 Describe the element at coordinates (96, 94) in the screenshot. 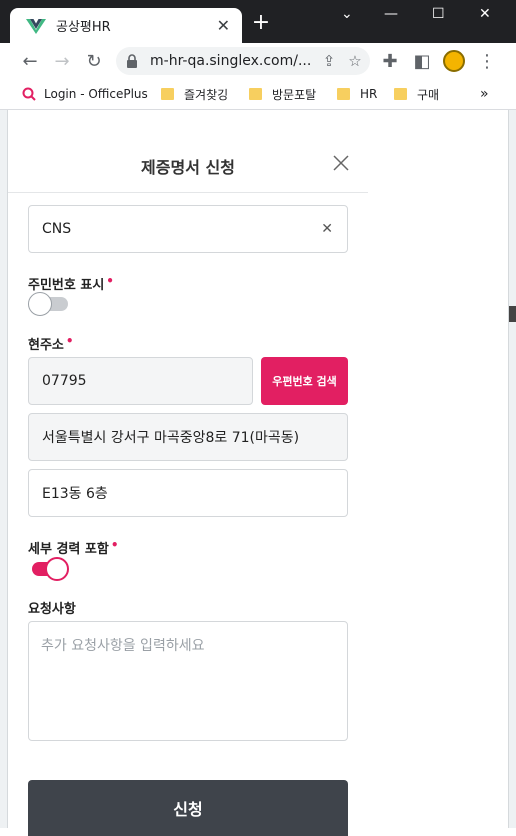

I see `bookmark-label: Login - OfficePlus` at that location.